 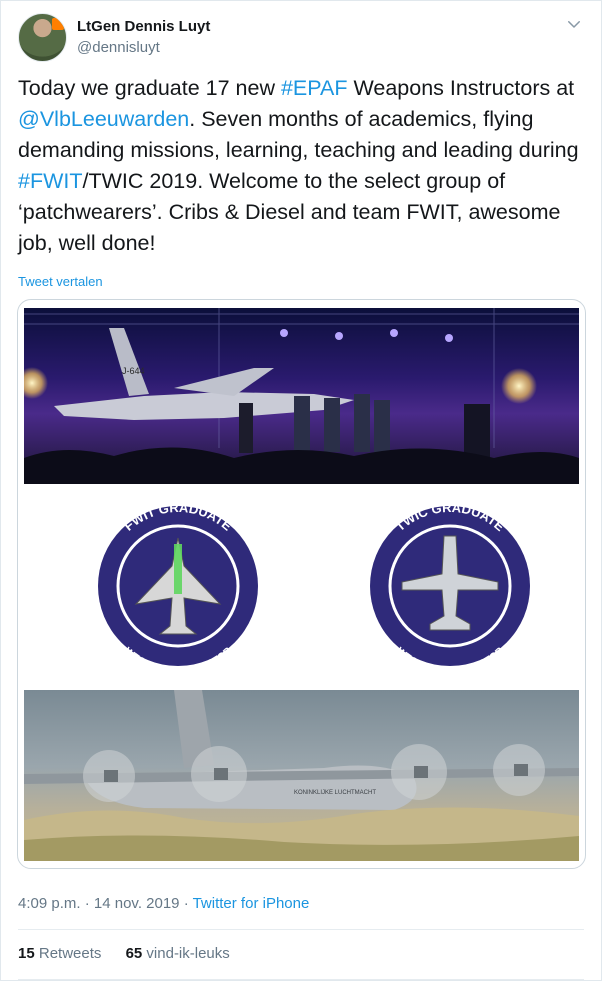 I want to click on likes-label: vind-ik-leuks, so click(x=188, y=953).